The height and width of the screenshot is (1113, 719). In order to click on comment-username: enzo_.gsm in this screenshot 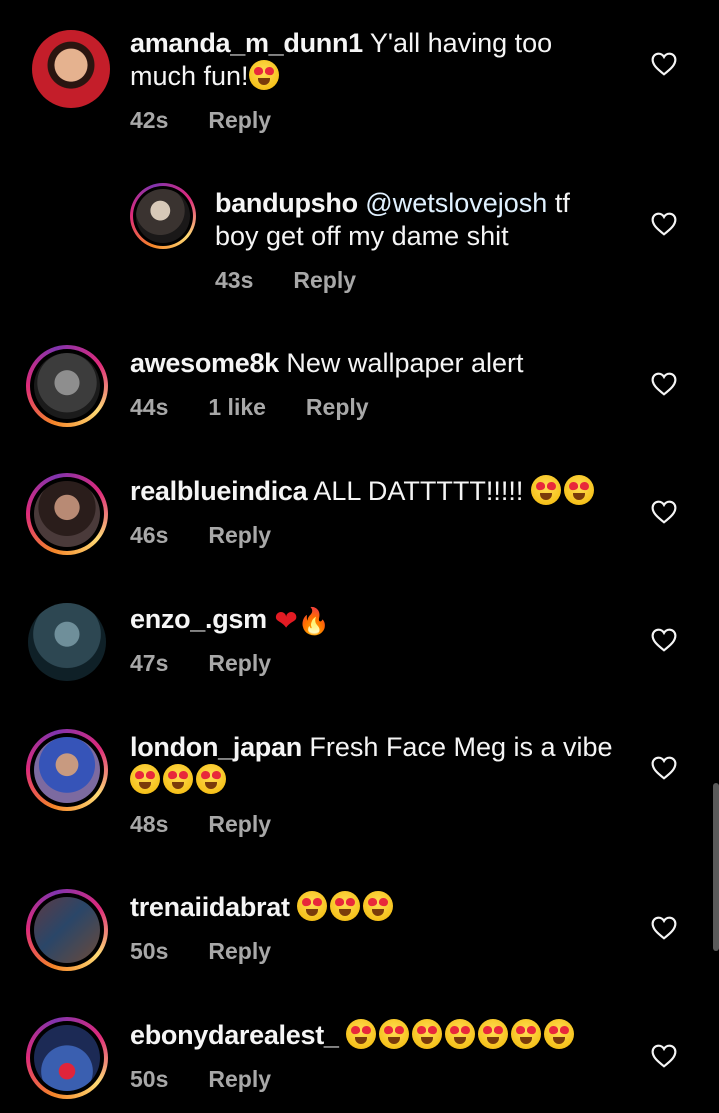, I will do `click(198, 619)`.